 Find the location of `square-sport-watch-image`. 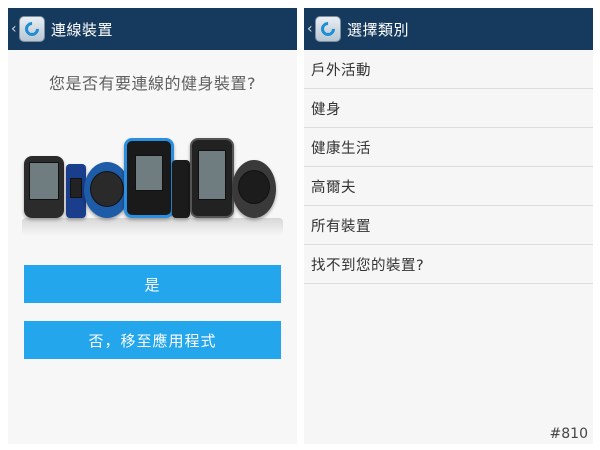

square-sport-watch-image is located at coordinates (149, 178).